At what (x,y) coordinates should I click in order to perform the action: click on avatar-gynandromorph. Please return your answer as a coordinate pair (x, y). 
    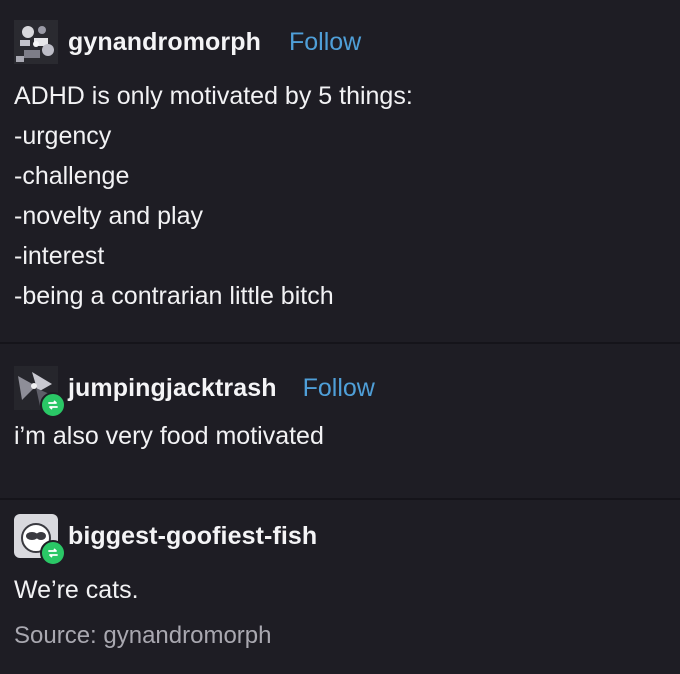
    Looking at the image, I should click on (36, 42).